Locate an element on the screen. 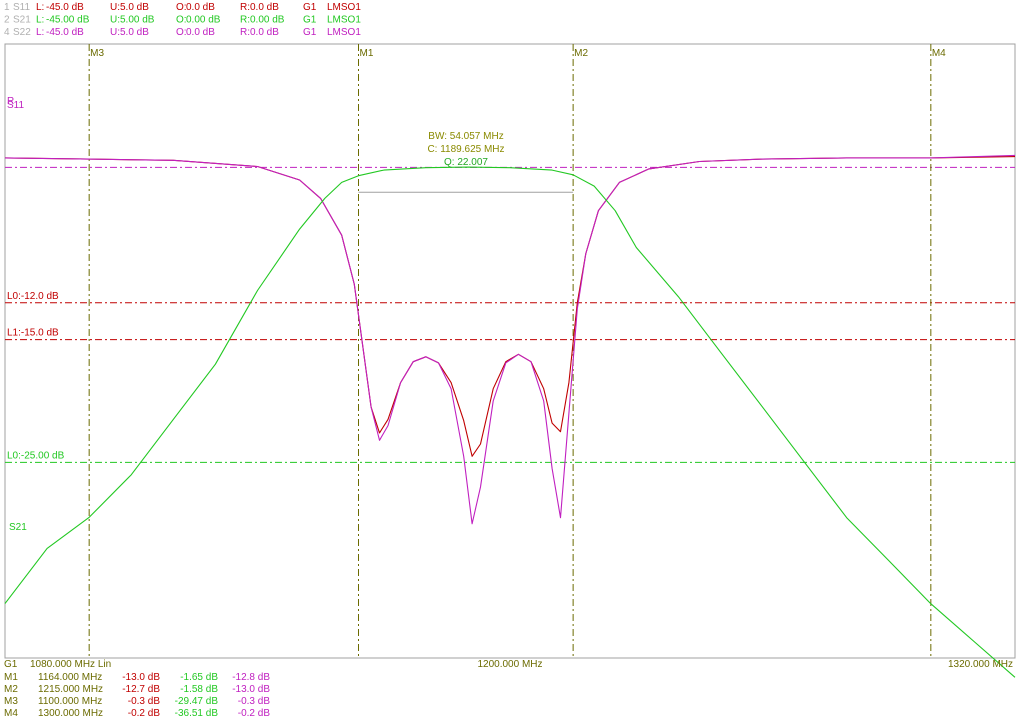  readout-marker-name: M2 is located at coordinates (11, 689).